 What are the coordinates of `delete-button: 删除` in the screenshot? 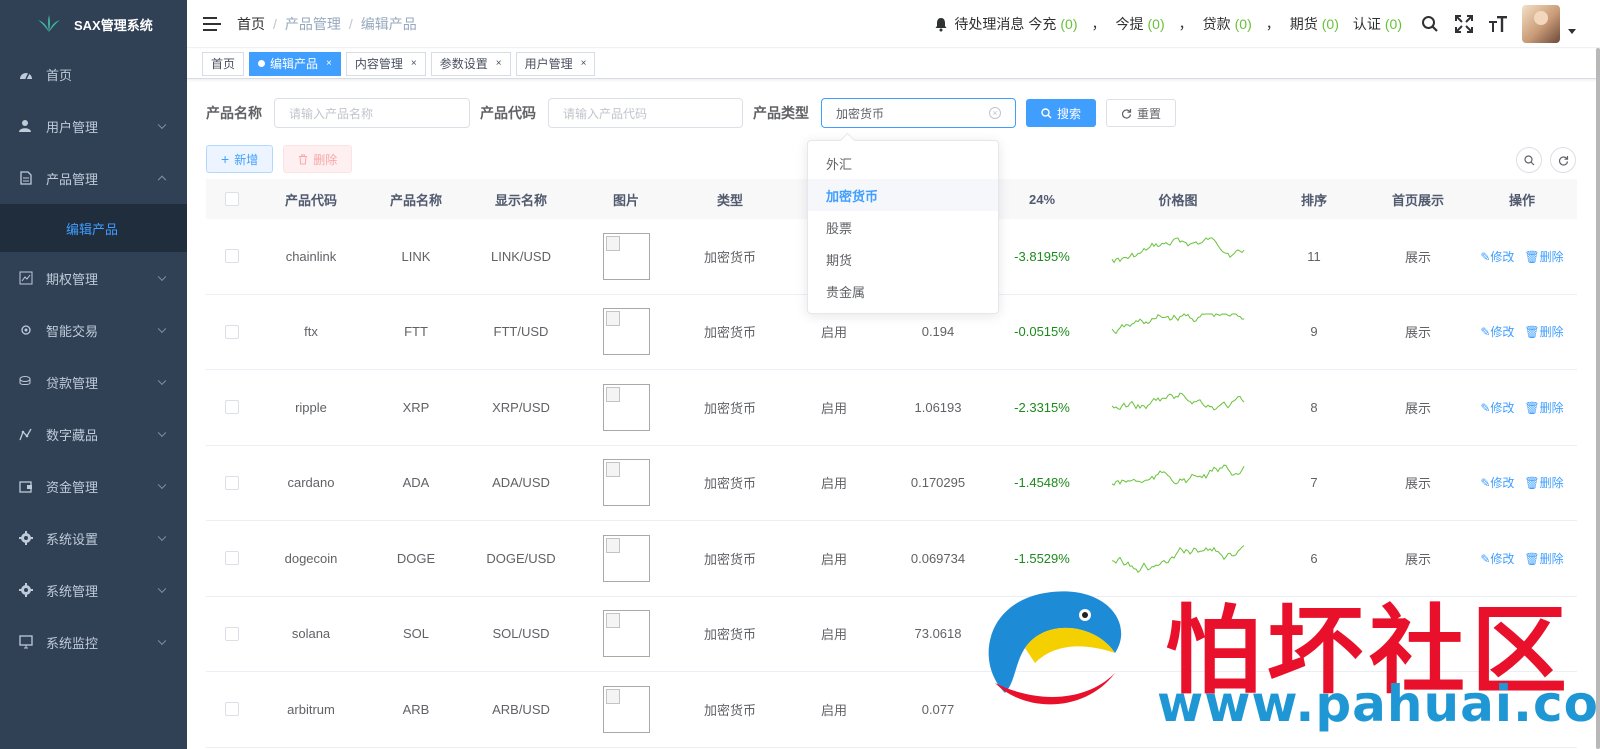 It's located at (318, 159).